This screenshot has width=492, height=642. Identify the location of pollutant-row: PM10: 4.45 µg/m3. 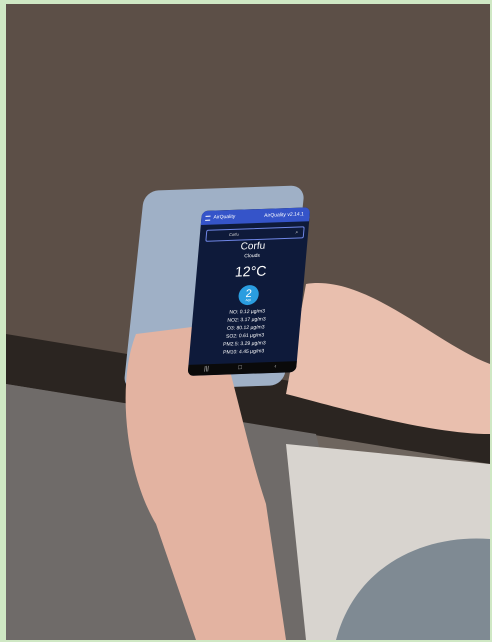
(243, 352).